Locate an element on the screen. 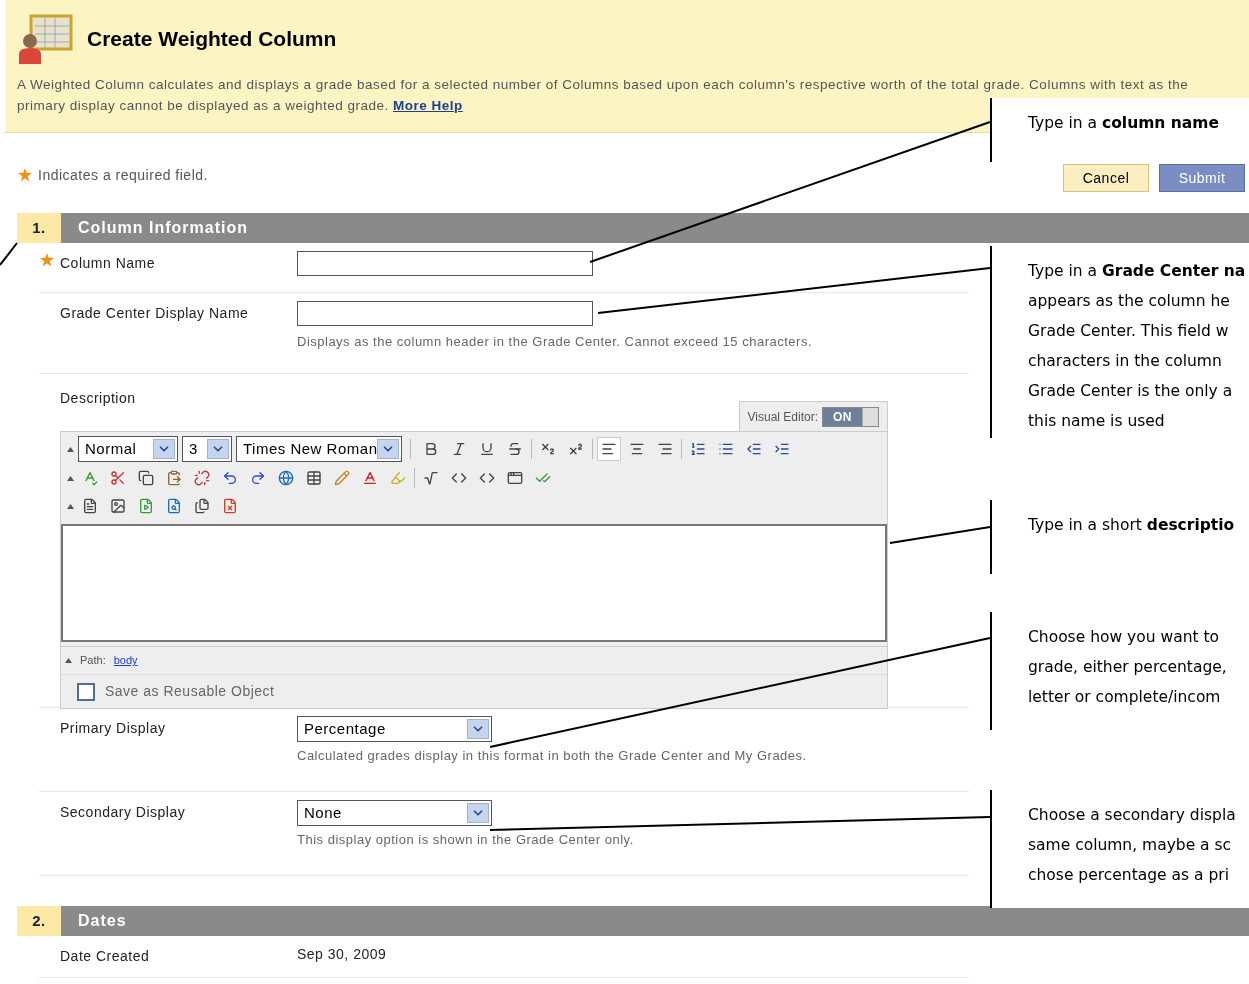  callout-text: appears as the column he is located at coordinates (1129, 301).